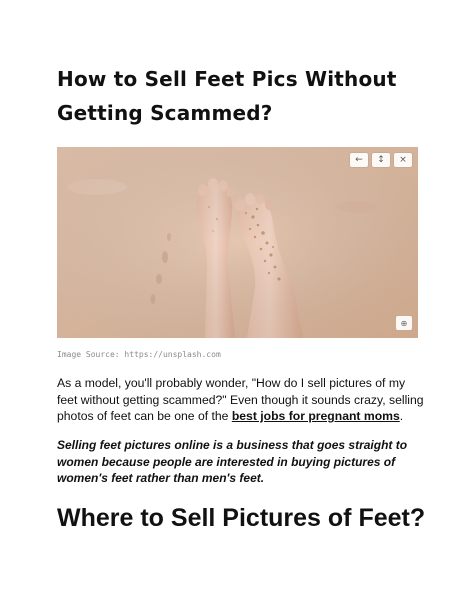  What do you see at coordinates (139, 354) in the screenshot?
I see `image-caption: Image Source: https://unsplash.com` at bounding box center [139, 354].